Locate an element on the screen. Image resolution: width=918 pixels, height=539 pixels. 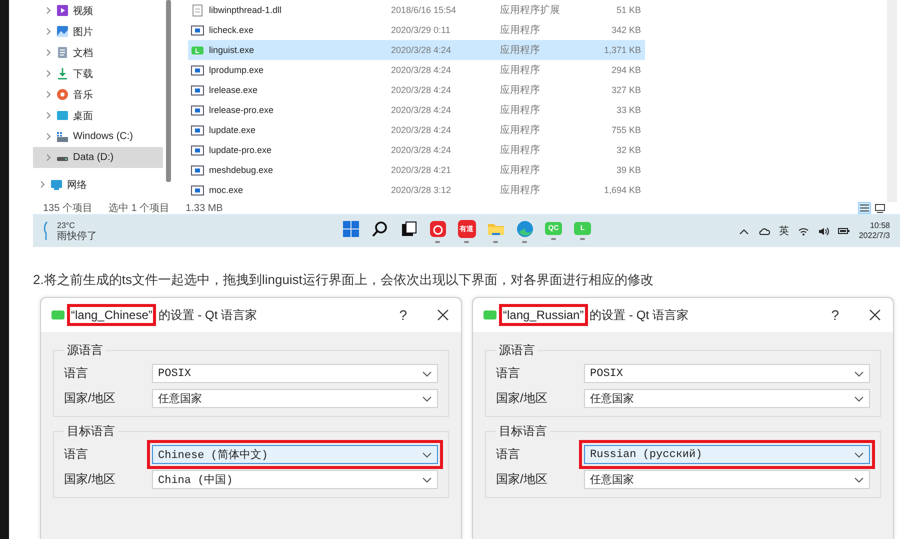
file-row: libwinpthread-1.dll 2018/6/16 15:54 应用程序扩展 51 KB is located at coordinates (416, 10).